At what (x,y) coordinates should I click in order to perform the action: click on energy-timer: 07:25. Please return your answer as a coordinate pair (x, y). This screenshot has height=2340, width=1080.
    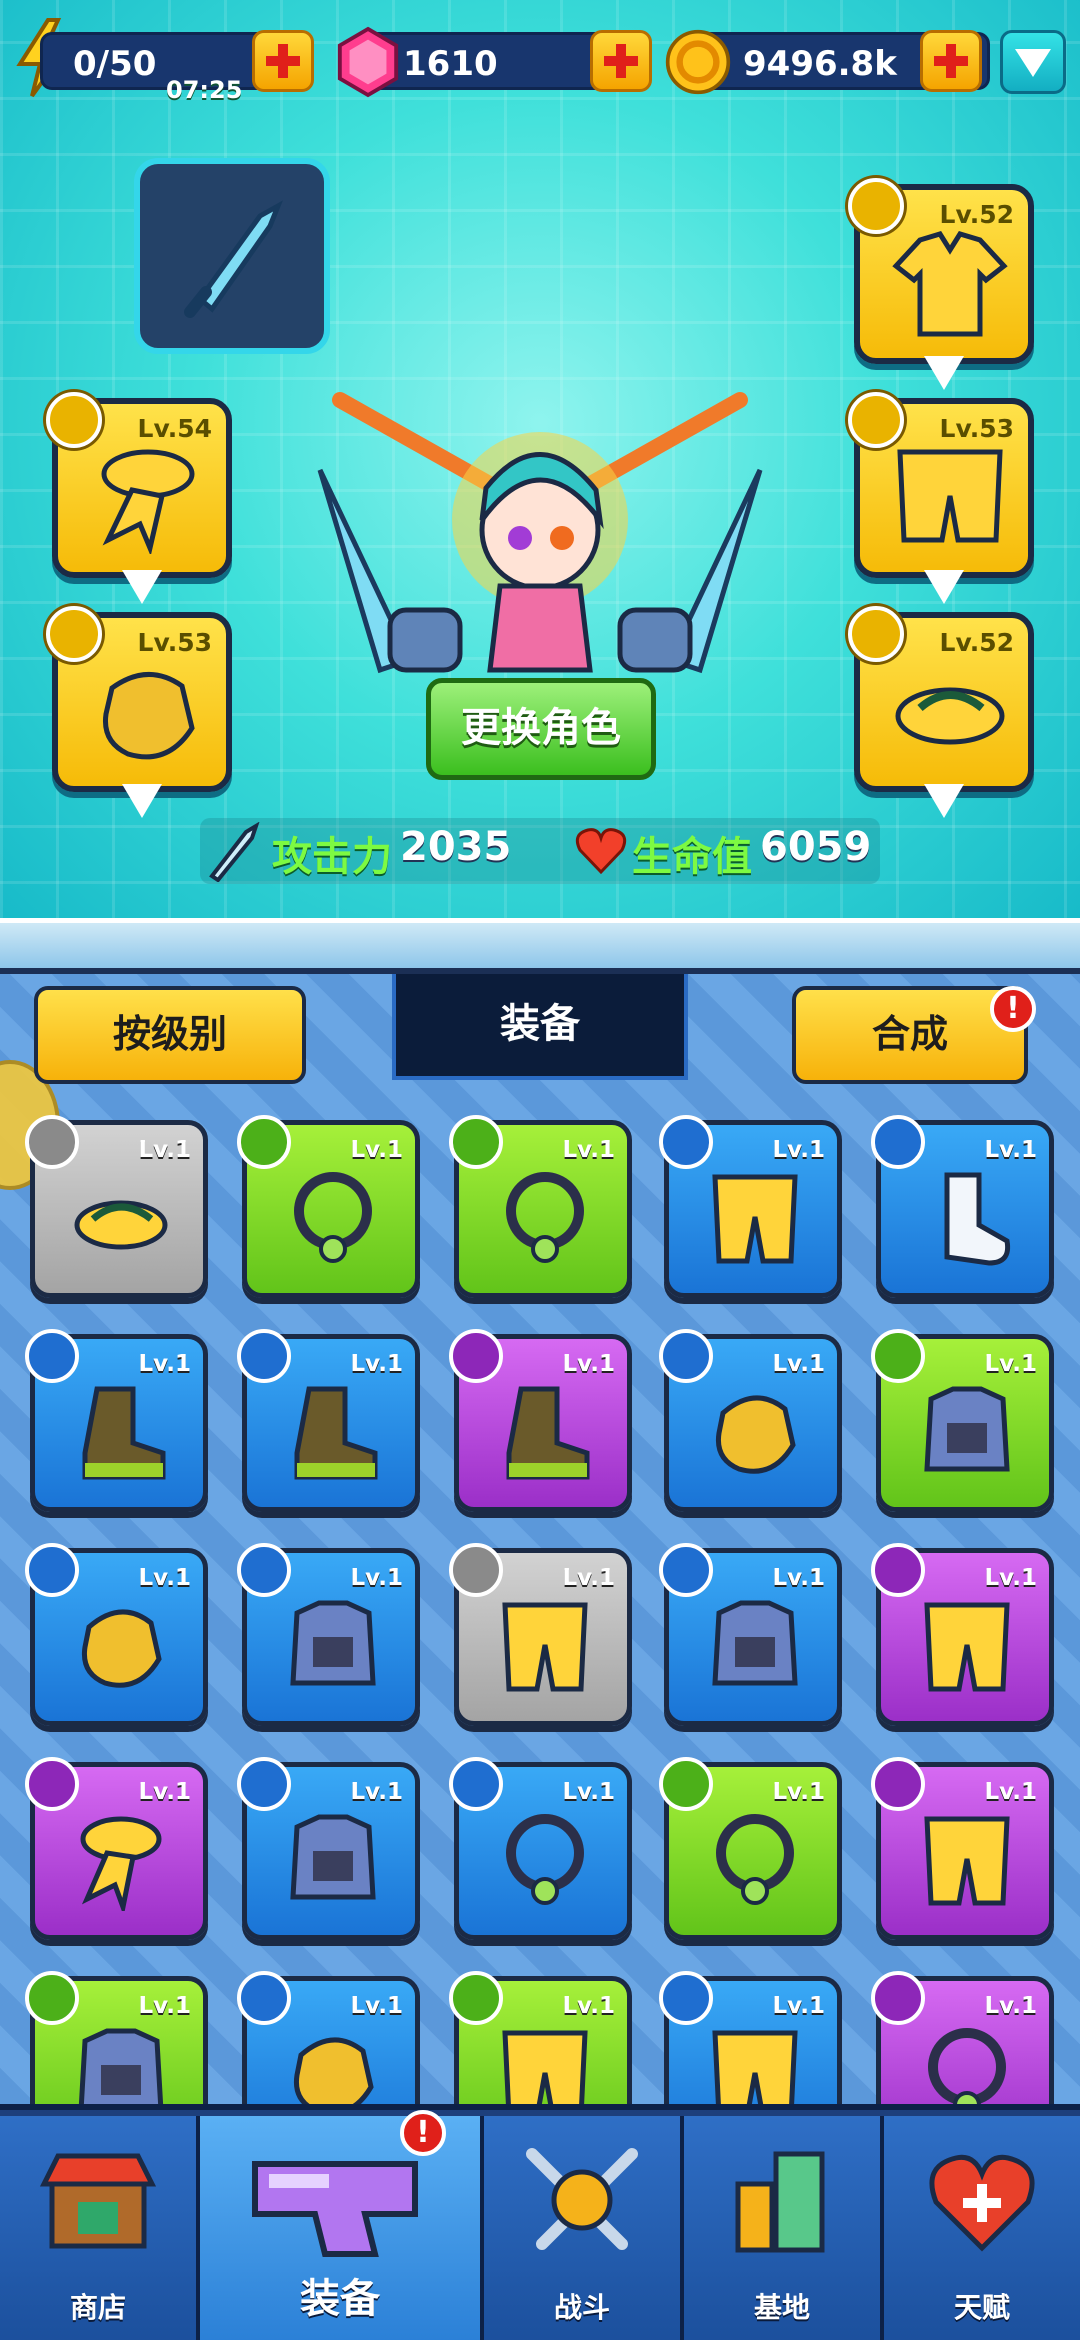
    Looking at the image, I should click on (204, 90).